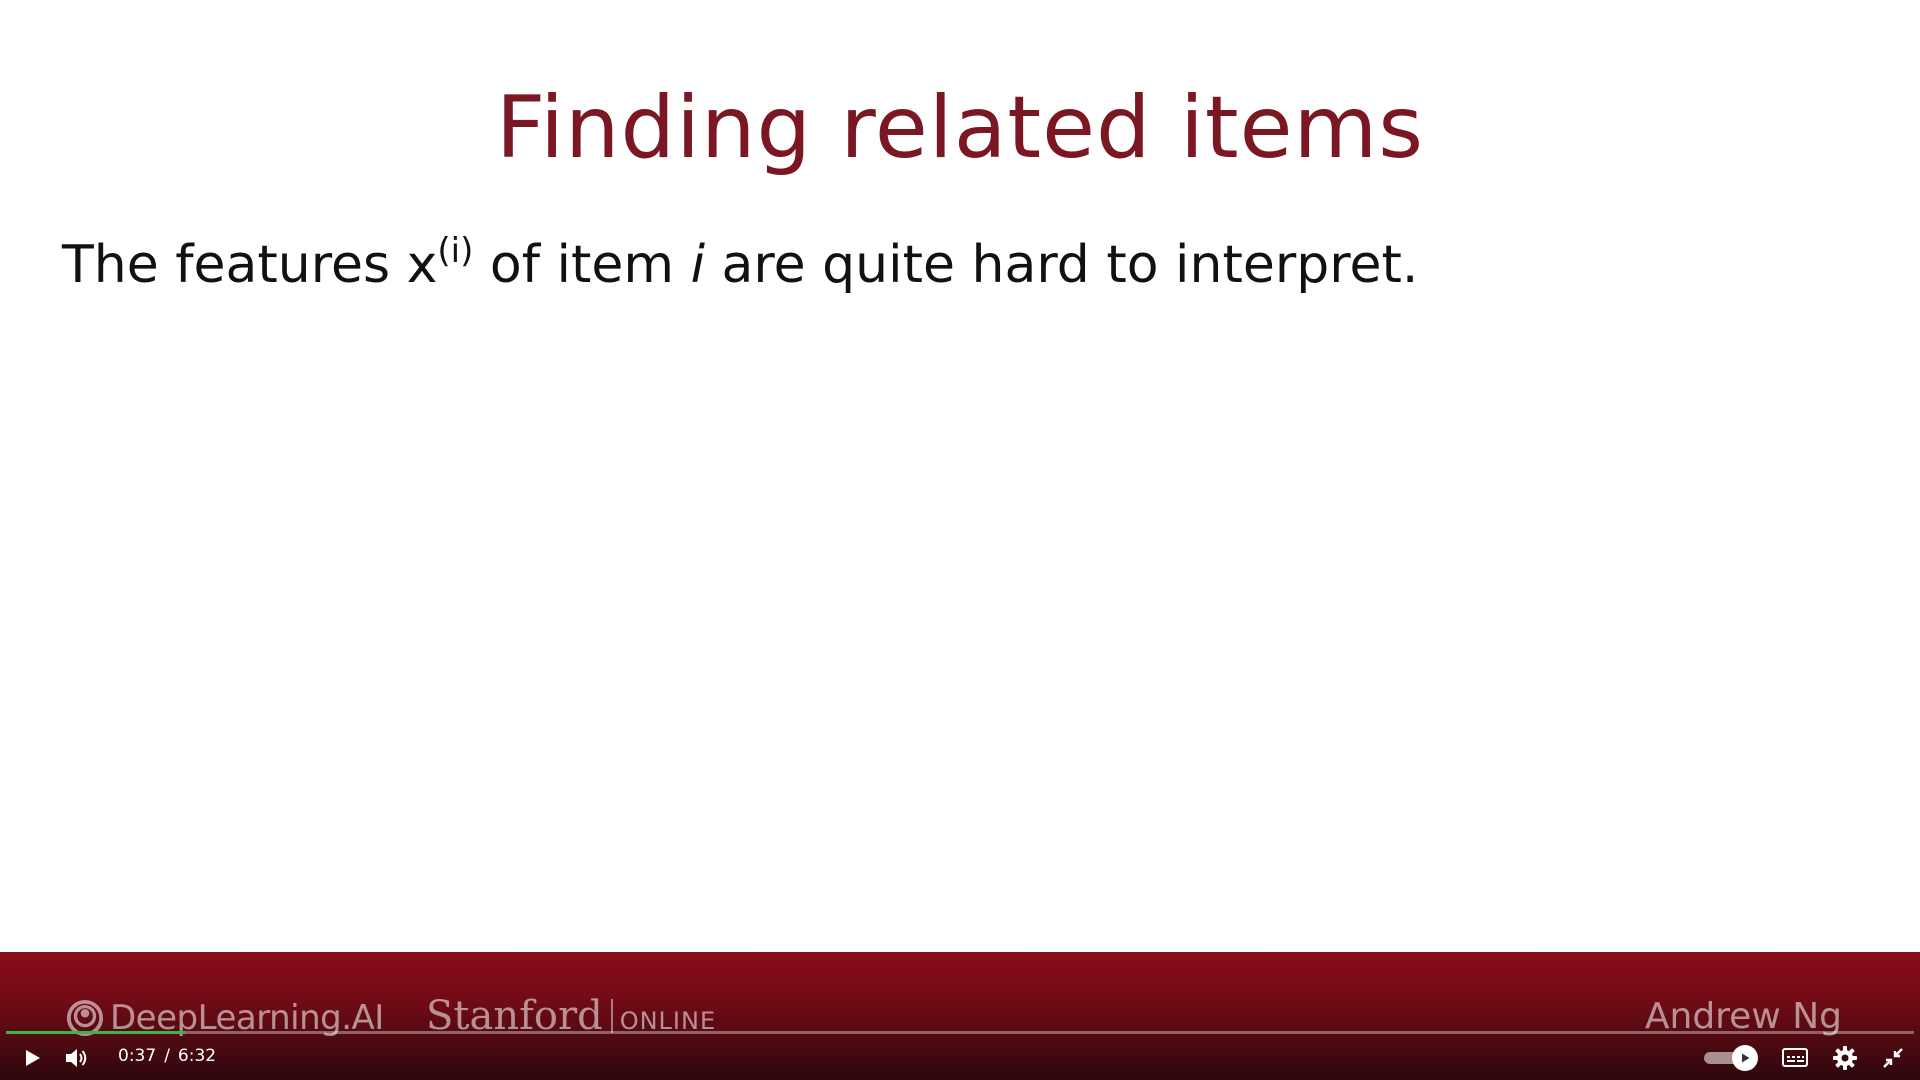  I want to click on settings-gear-icon, so click(1845, 1058).